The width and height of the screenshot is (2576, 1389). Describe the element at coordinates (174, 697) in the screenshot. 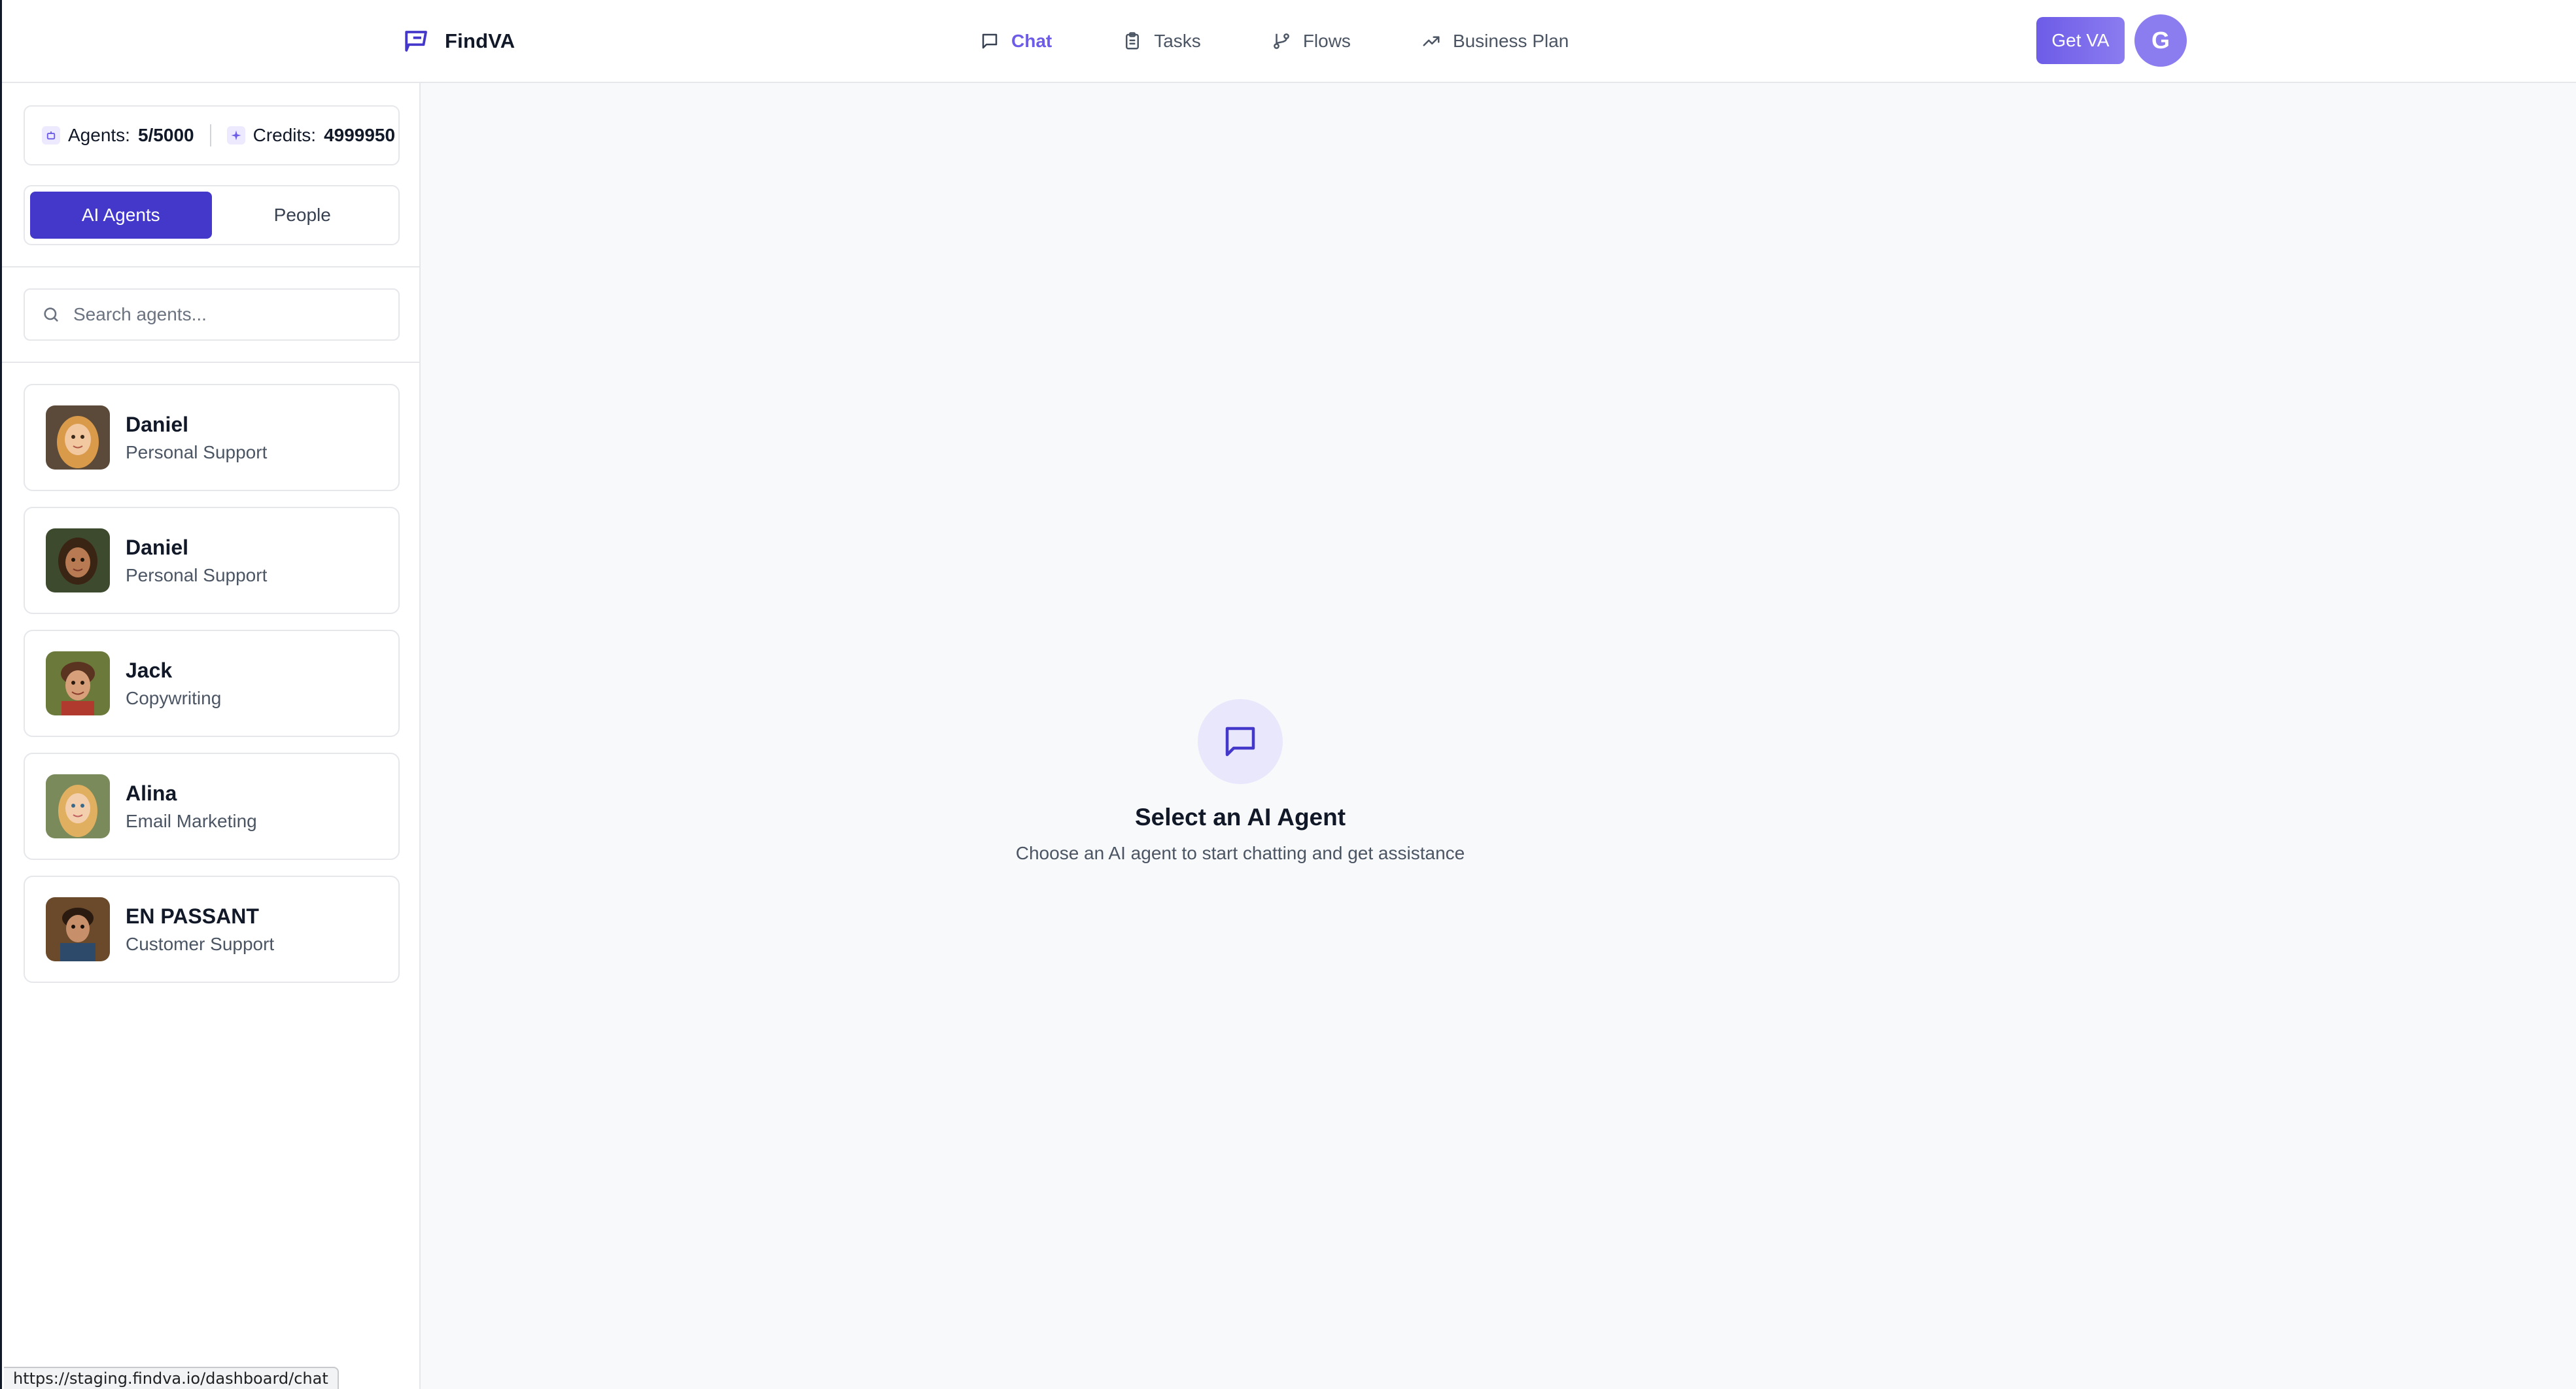

I see `agent-role: Copywriting` at that location.